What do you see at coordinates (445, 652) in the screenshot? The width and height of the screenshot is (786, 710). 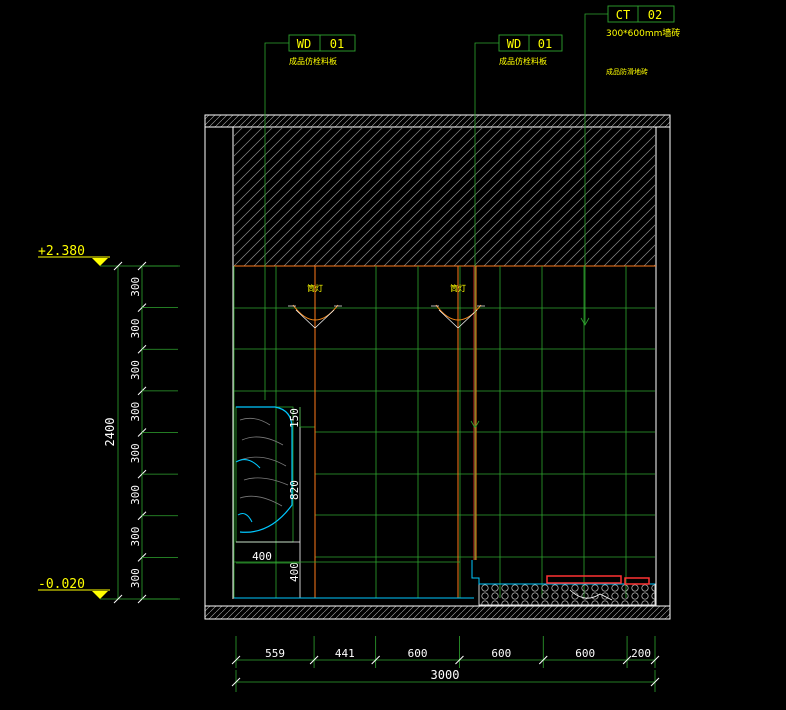 I see `bottom-dimension-chain: 559 441 600 600 600 200` at bounding box center [445, 652].